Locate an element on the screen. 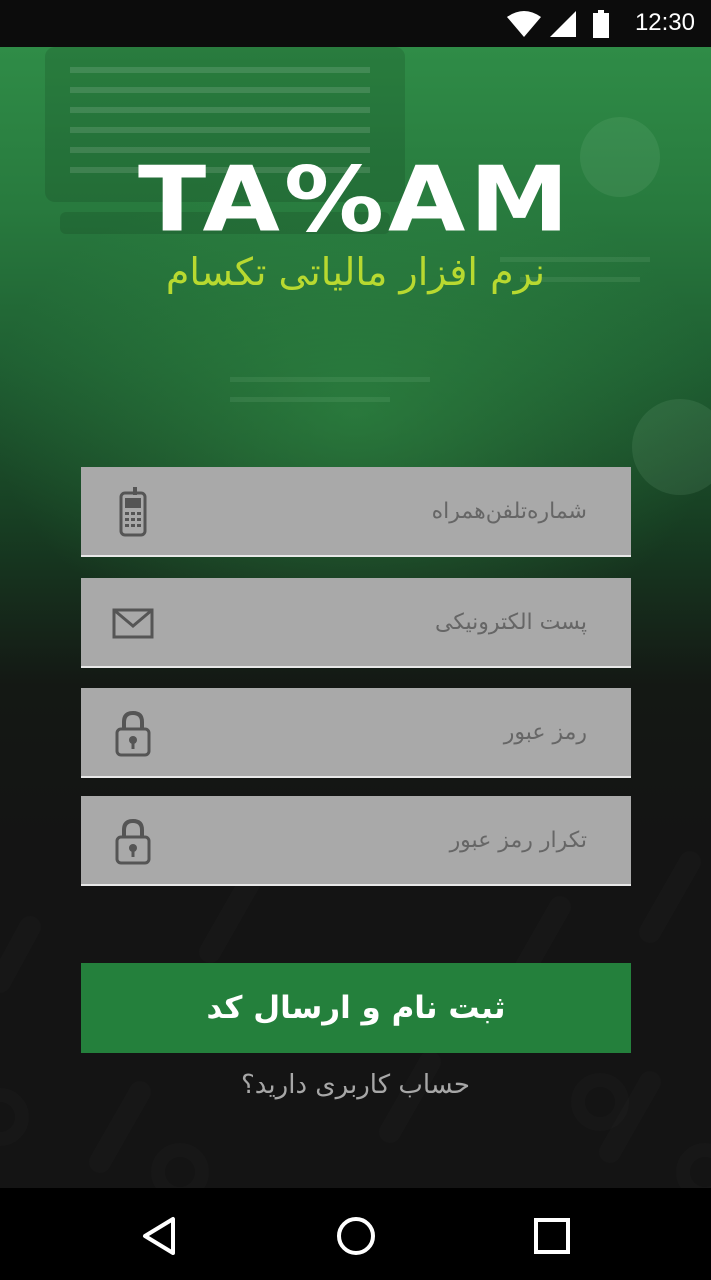  register-submit-button: ثبت نام و ارسال کد is located at coordinates (356, 1008).